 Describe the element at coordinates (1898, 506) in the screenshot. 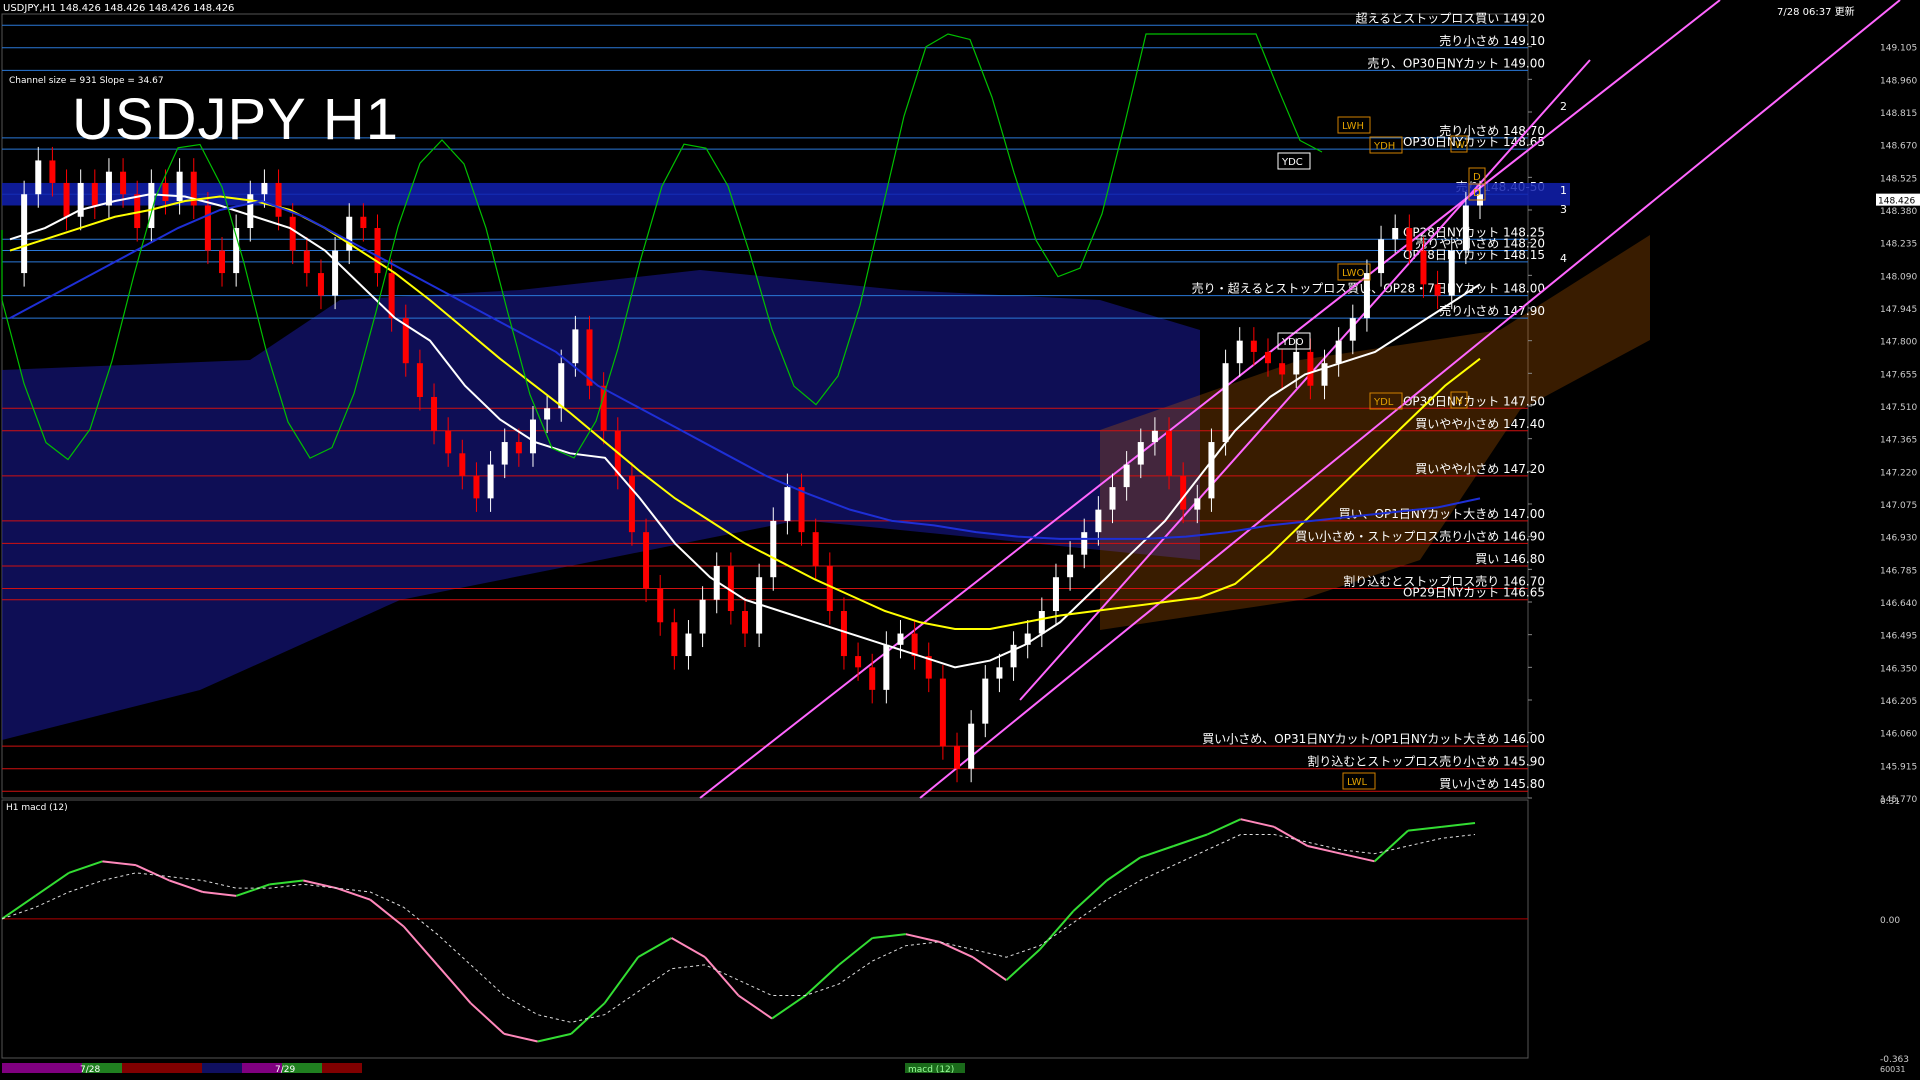

I see `y-tick-label: 147.075` at that location.